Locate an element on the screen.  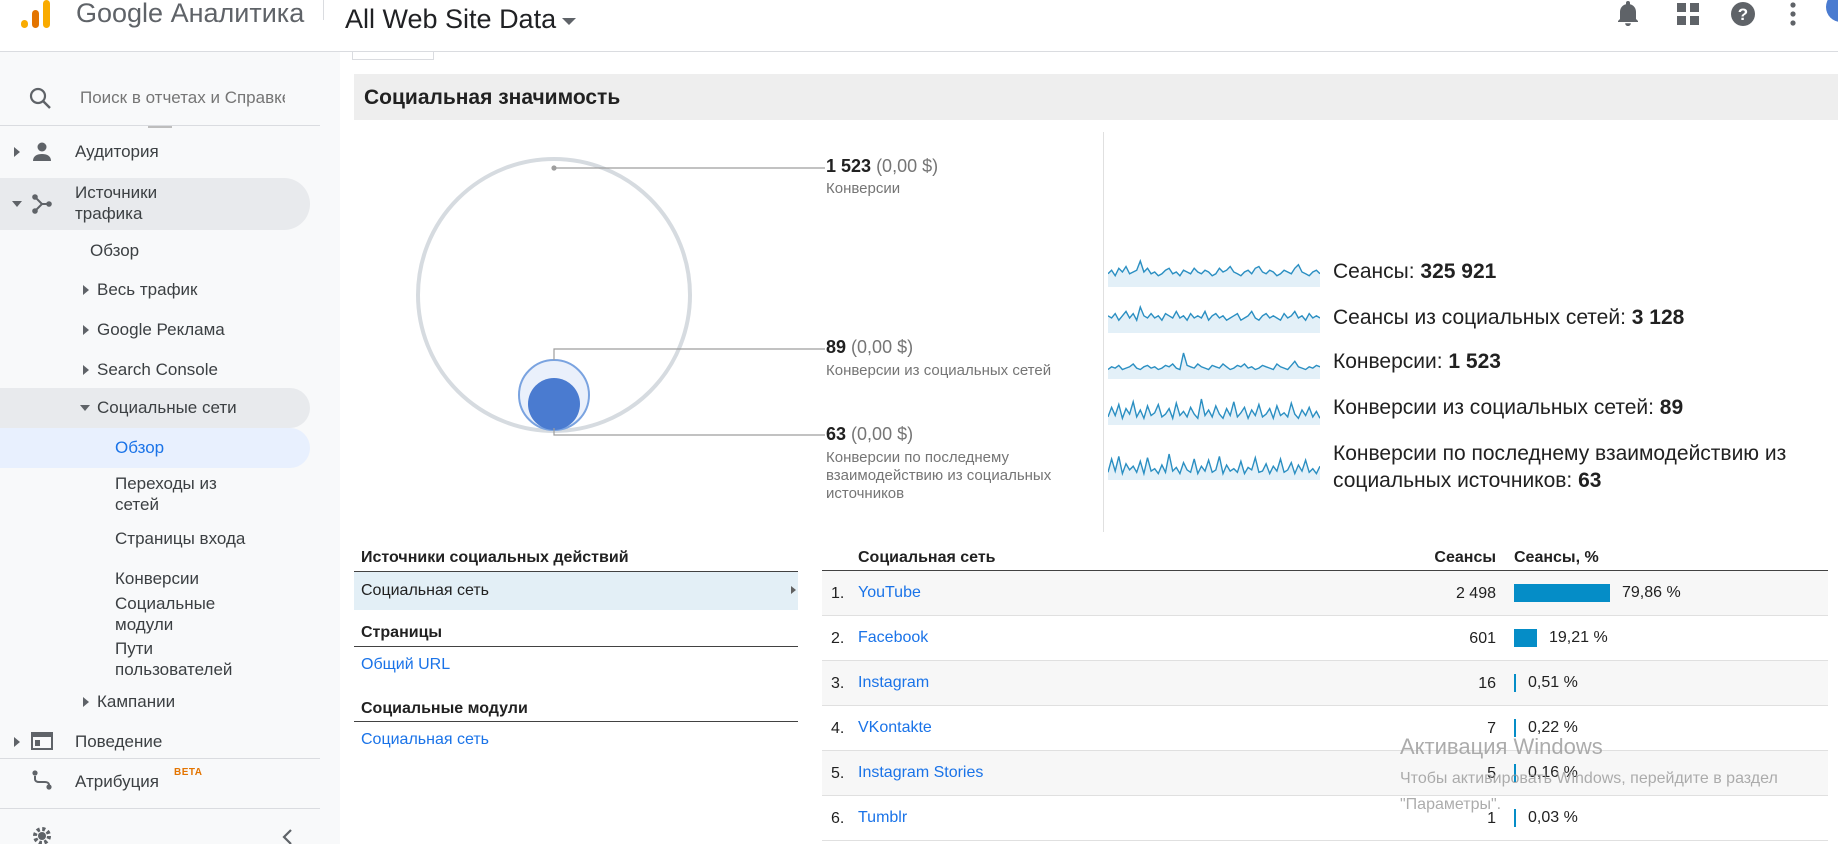
apps-grid-icon is located at coordinates (1688, 14).